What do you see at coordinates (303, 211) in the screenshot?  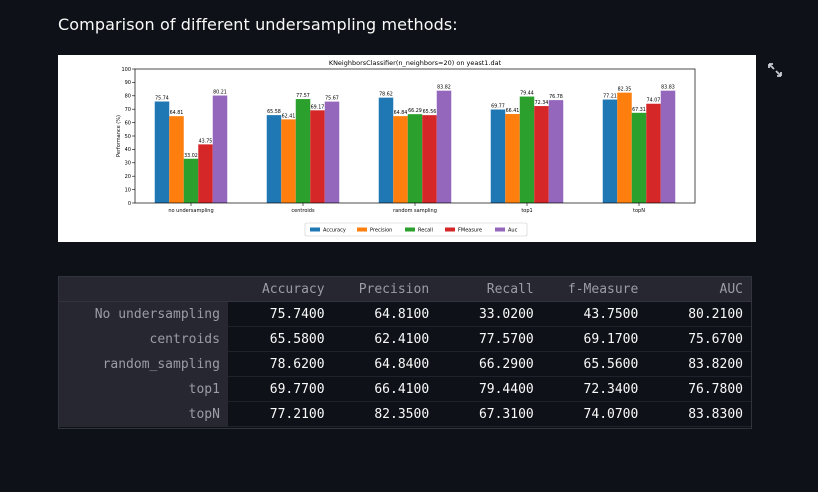 I see `x-tick-label: centroids` at bounding box center [303, 211].